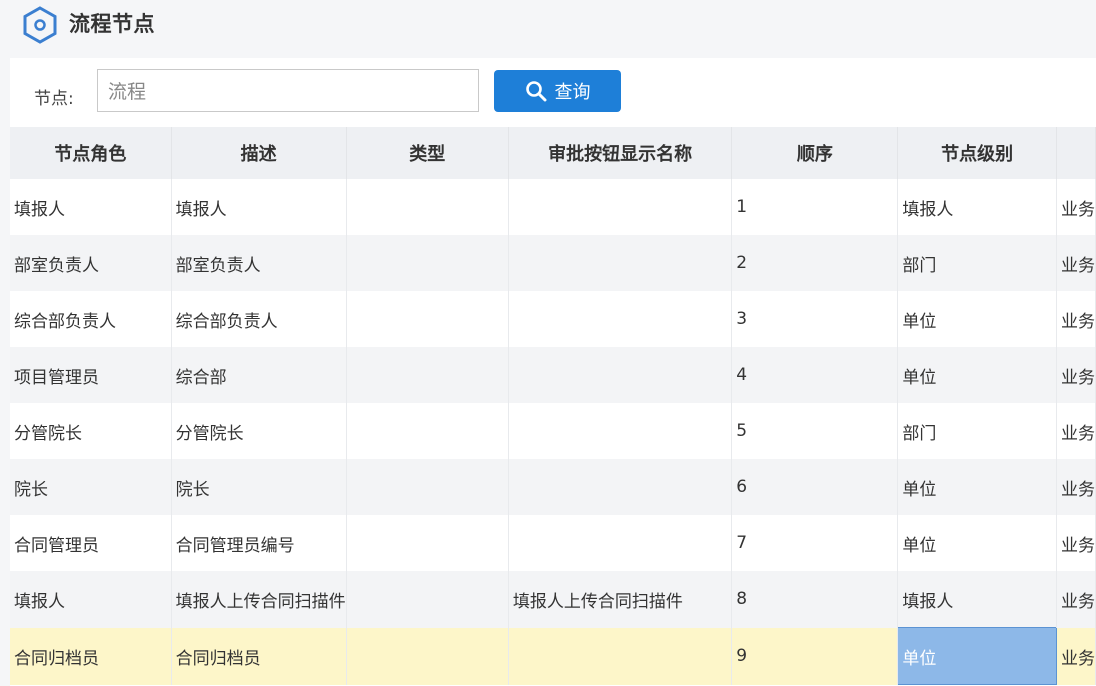 This screenshot has width=1096, height=686. What do you see at coordinates (259, 543) in the screenshot?
I see `table-cell: 合同管理员编号` at bounding box center [259, 543].